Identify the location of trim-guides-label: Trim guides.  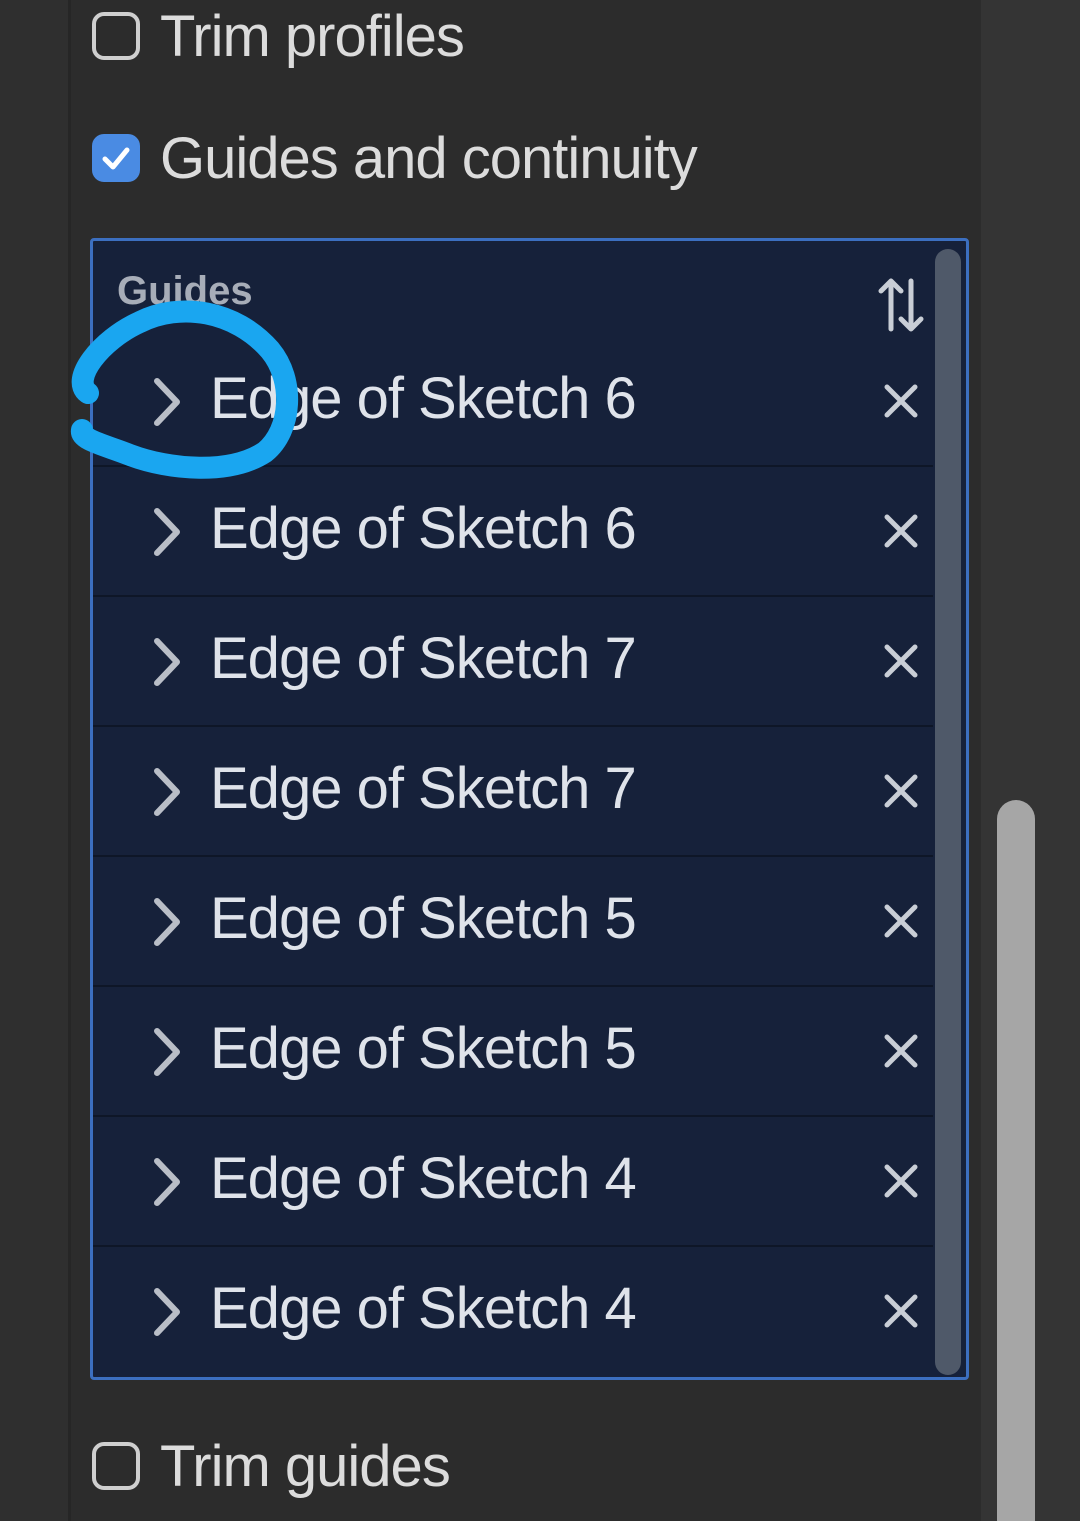
(305, 1466).